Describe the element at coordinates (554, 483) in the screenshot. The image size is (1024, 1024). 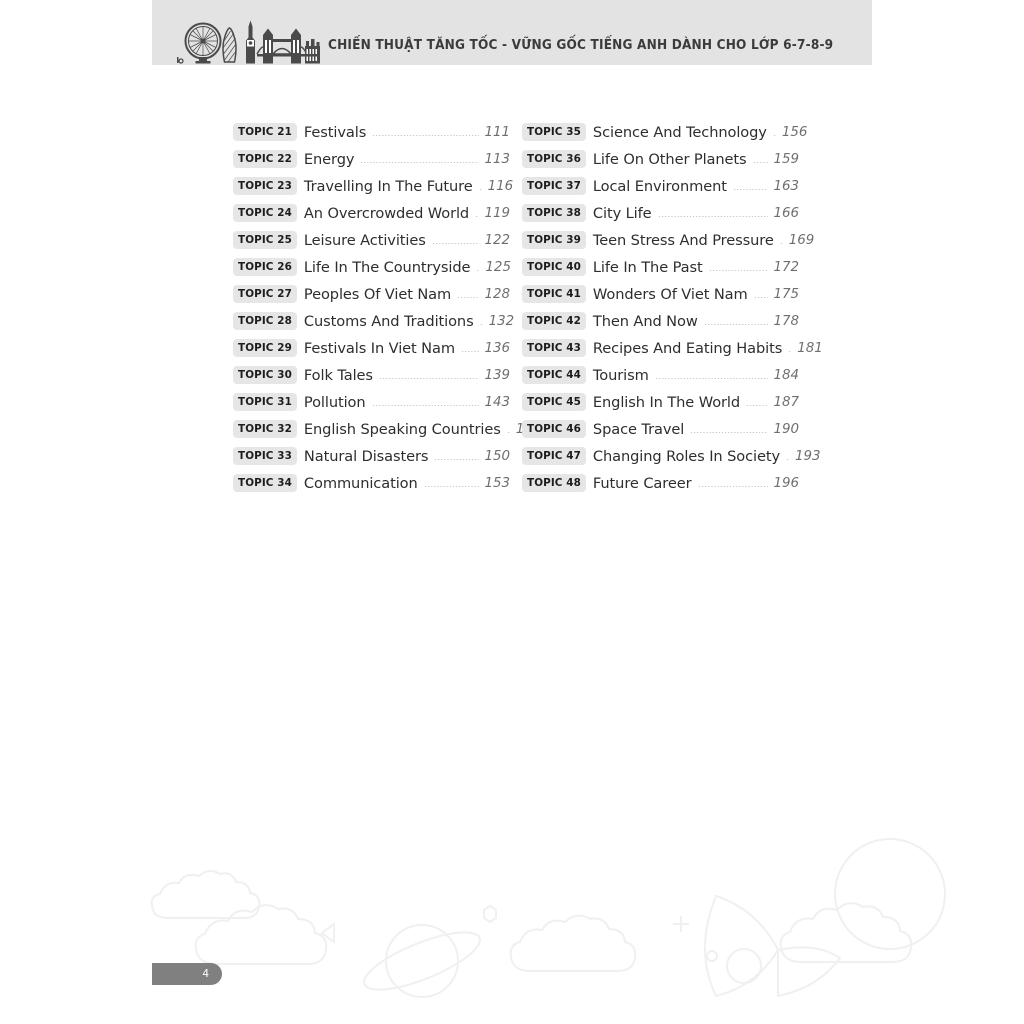
I see `topic-badge: TOPIC 48` at that location.